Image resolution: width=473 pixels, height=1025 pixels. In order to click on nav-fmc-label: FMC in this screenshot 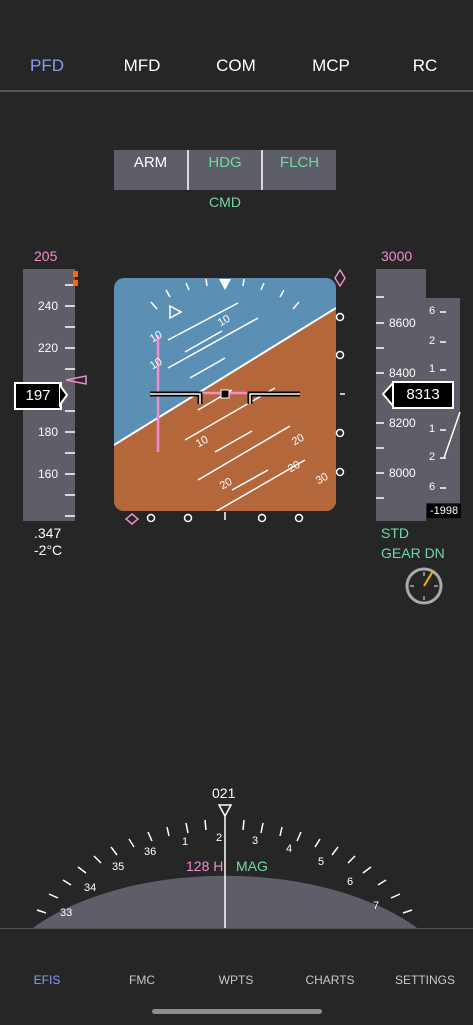, I will do `click(142, 980)`.